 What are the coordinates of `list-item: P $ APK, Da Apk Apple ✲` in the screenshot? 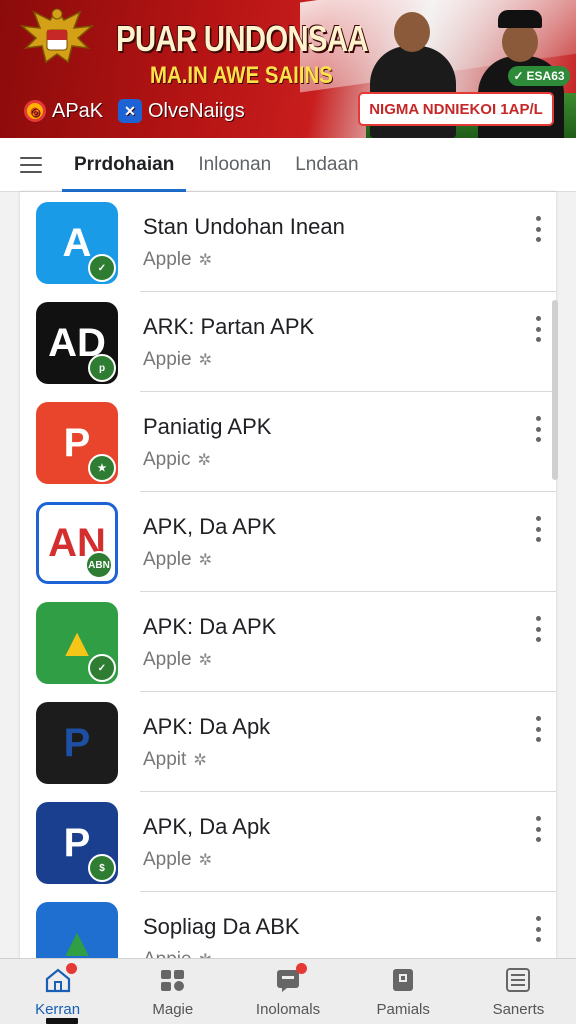 It's located at (288, 842).